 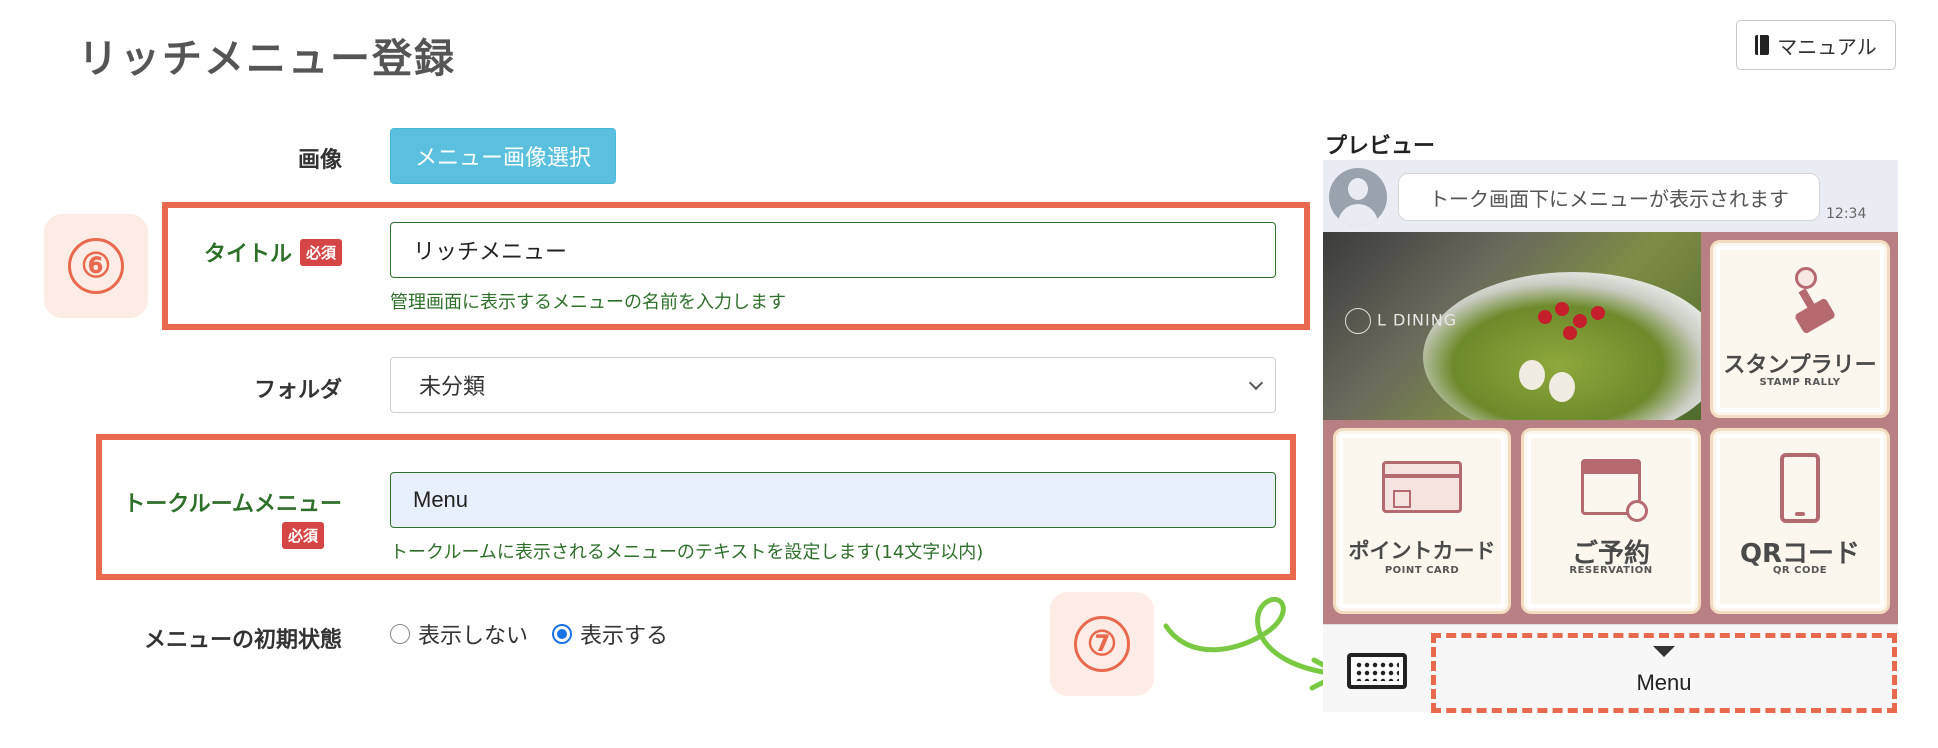 What do you see at coordinates (687, 552) in the screenshot?
I see `talkroom-menu-help-text: トークルームに表示されるメニューのテキストを設定します(14文字以内)` at bounding box center [687, 552].